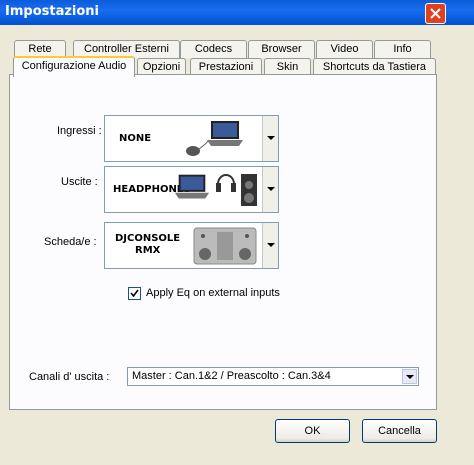  I want to click on canali-label: Canali d' uscita :, so click(69, 377).